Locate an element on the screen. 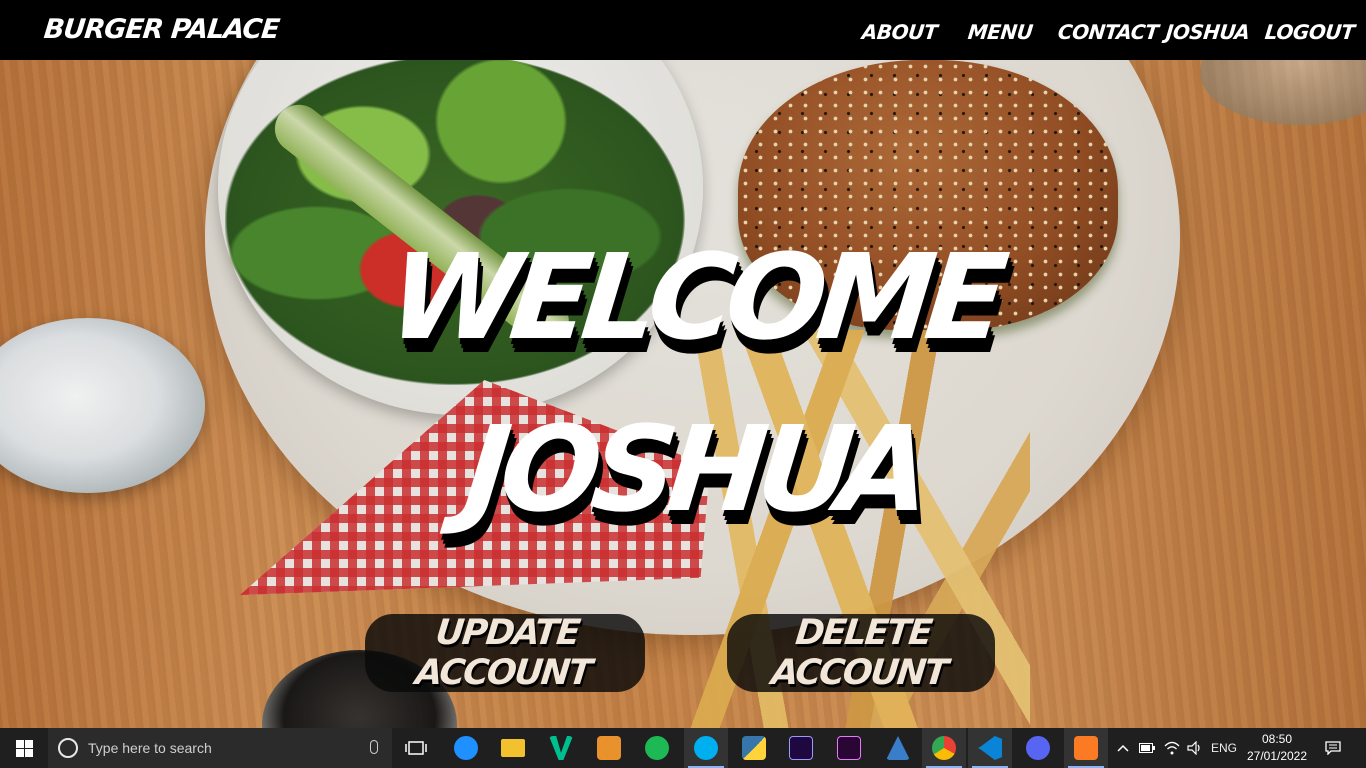 The height and width of the screenshot is (768, 1366). input-language-button: ENG is located at coordinates (1224, 748).